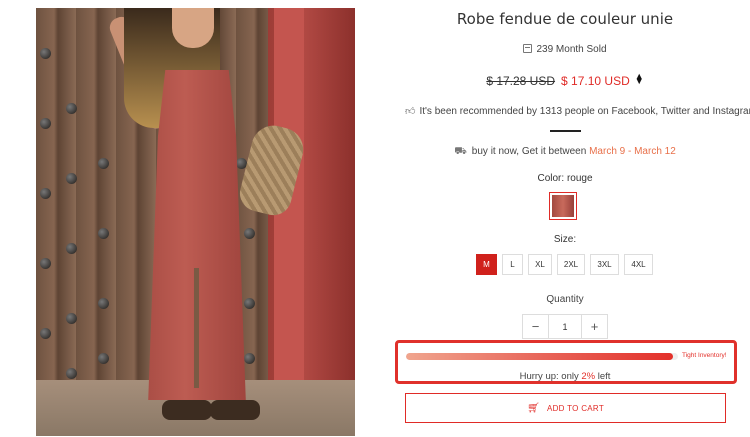  What do you see at coordinates (410, 111) in the screenshot?
I see `thumbs-up-icon: 👍︎` at bounding box center [410, 111].